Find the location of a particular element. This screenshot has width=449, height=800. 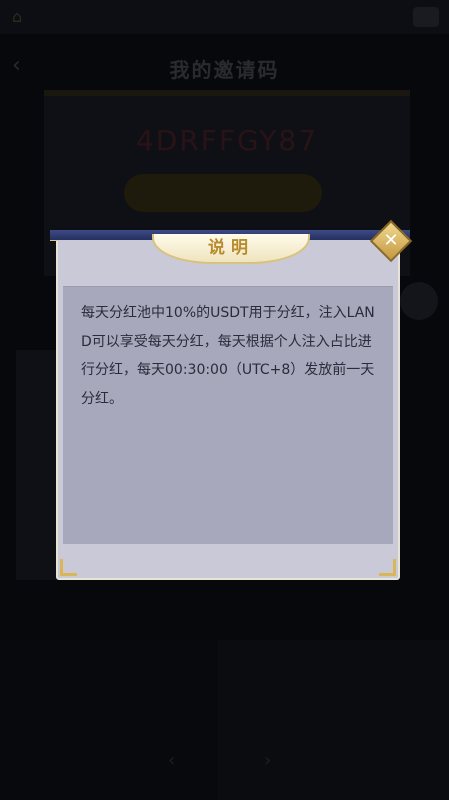

menu-icon is located at coordinates (426, 17).